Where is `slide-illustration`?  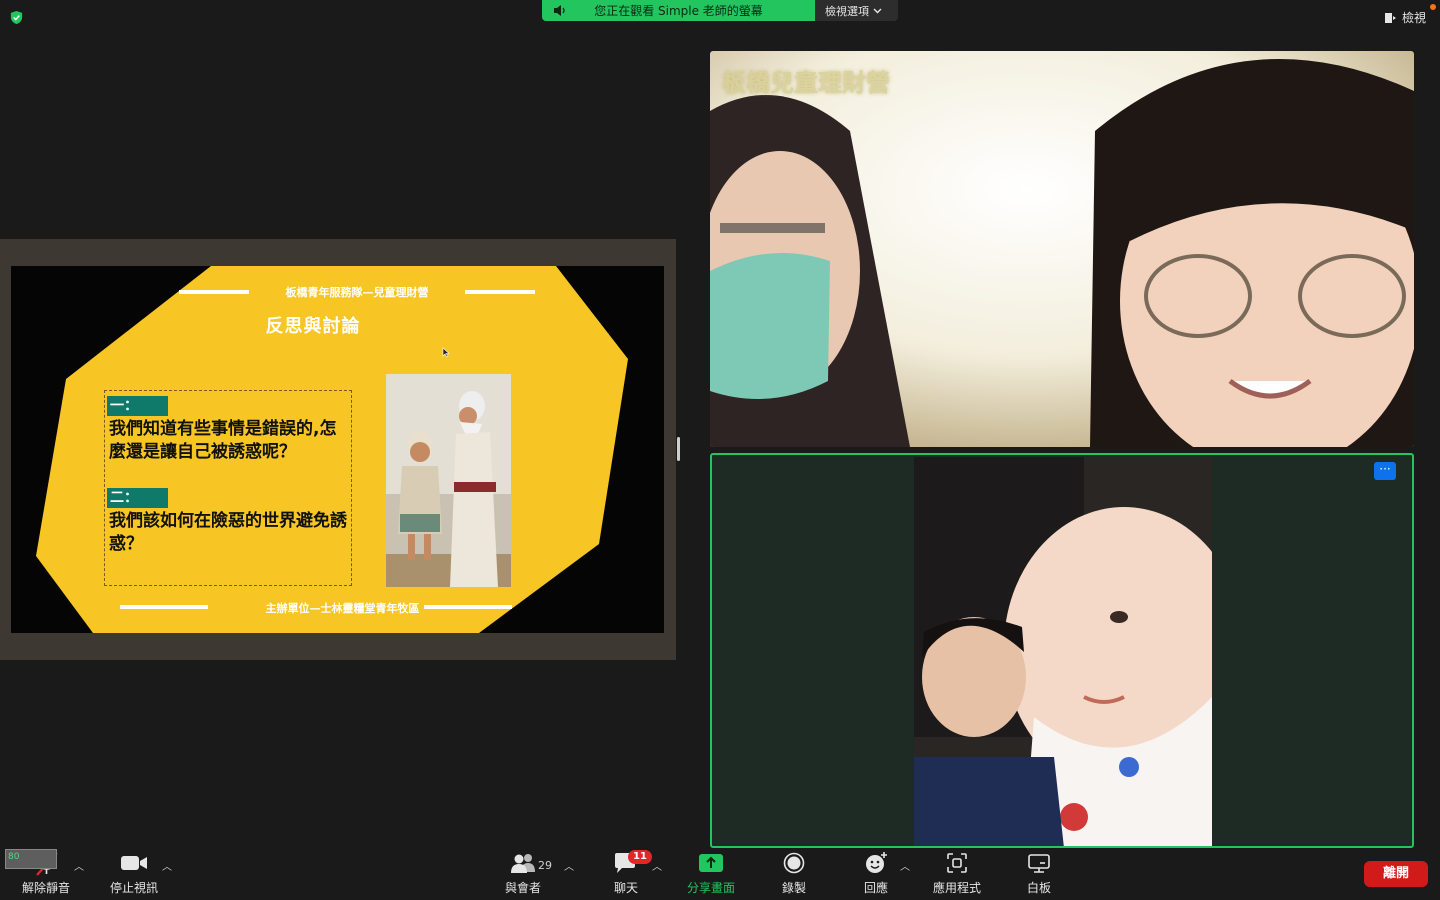 slide-illustration is located at coordinates (448, 480).